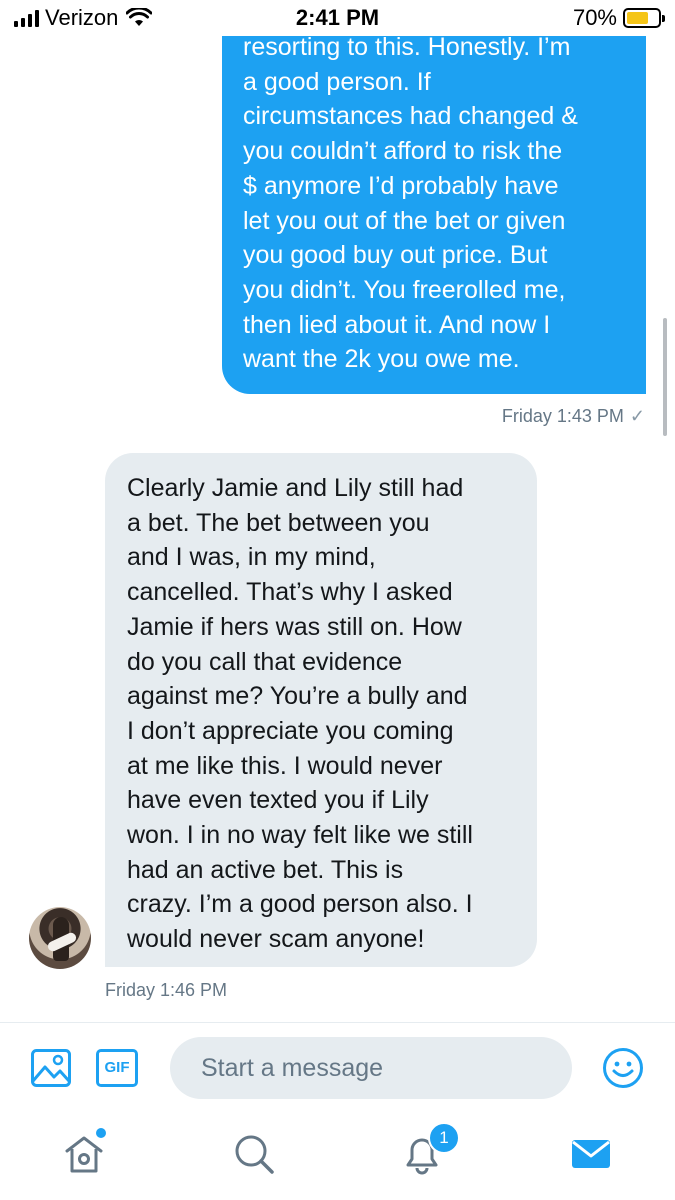  I want to click on carrier-name: Verizon, so click(82, 17).